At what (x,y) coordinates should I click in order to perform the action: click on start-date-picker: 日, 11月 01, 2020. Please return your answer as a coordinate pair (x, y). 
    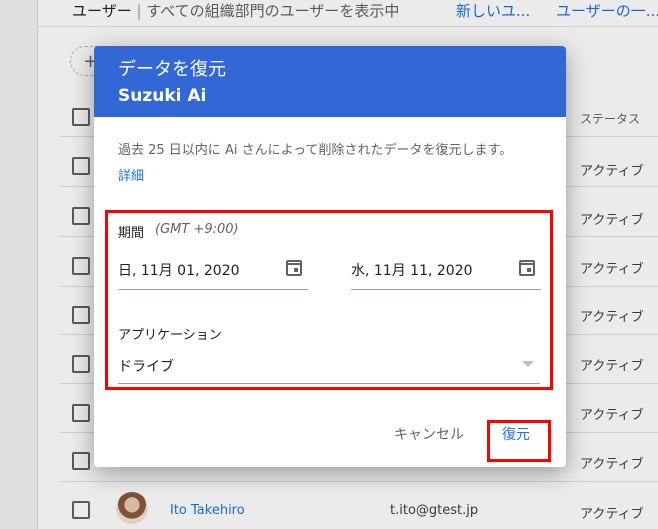
    Looking at the image, I should click on (213, 271).